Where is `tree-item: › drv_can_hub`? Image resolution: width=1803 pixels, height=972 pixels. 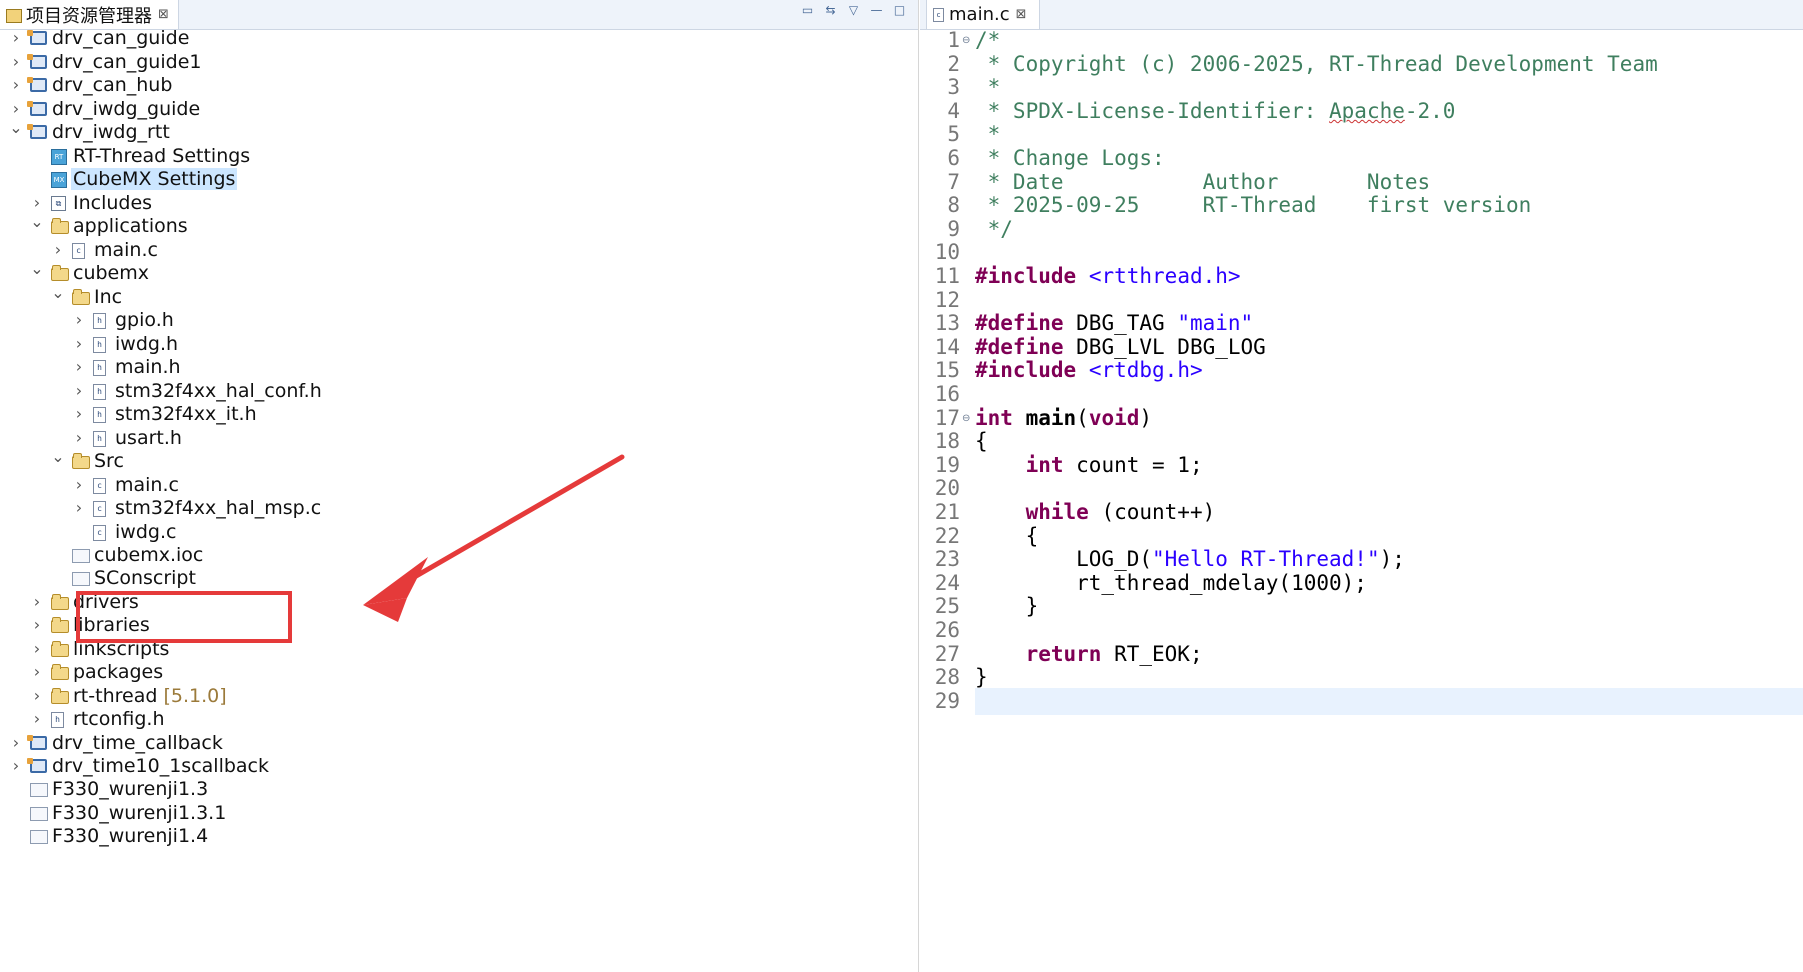
tree-item: › drv_can_hub is located at coordinates (459, 85).